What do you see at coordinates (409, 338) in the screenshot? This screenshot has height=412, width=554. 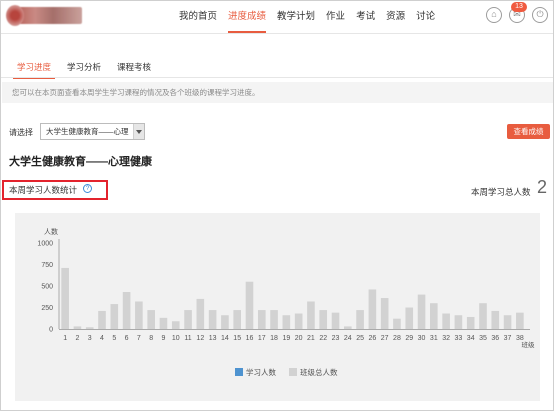 I see `x-tick-label: 29` at bounding box center [409, 338].